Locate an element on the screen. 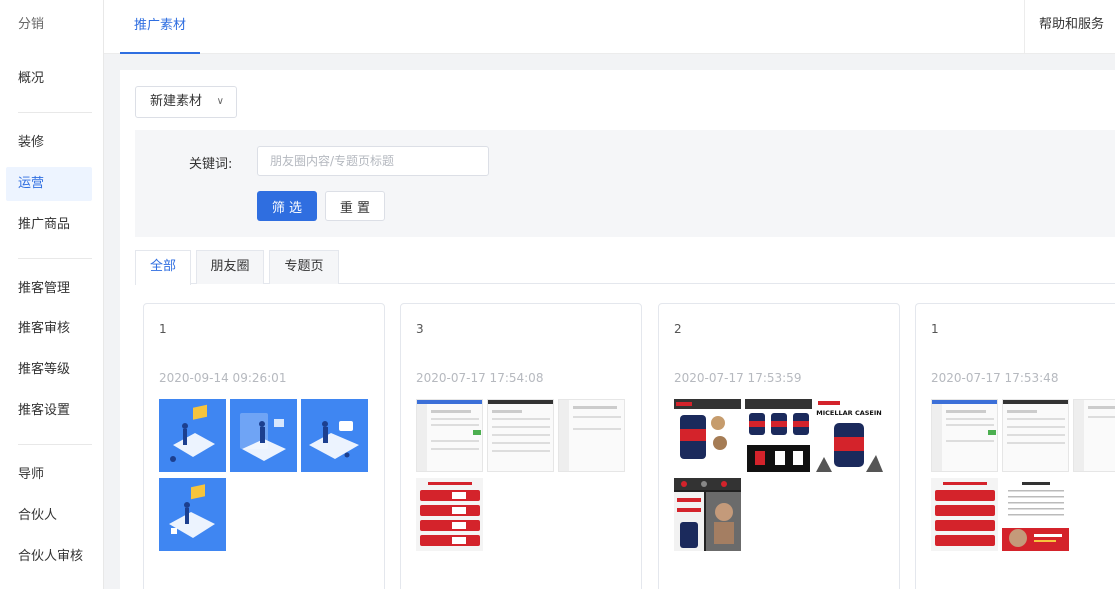  material-count: 3 is located at coordinates (420, 329).